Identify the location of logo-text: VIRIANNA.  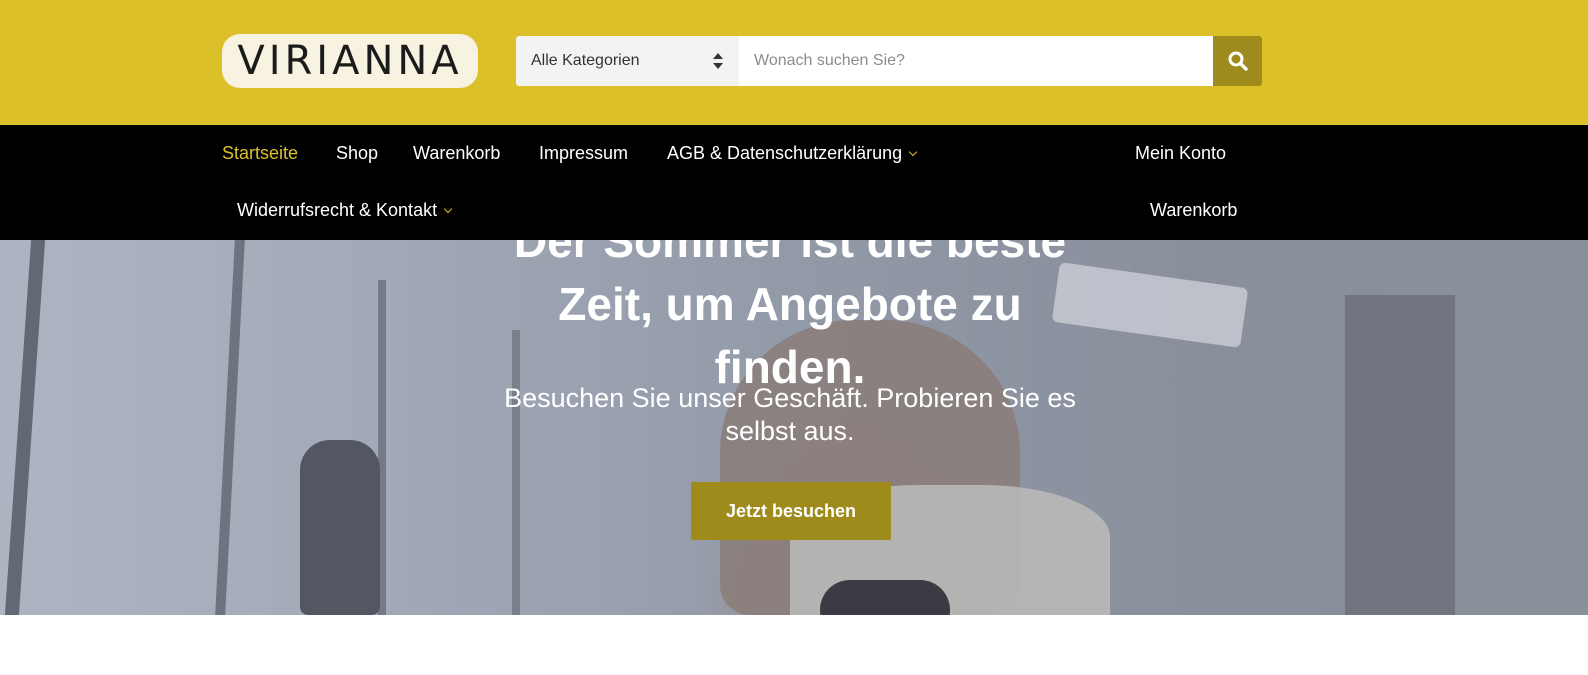
(350, 61).